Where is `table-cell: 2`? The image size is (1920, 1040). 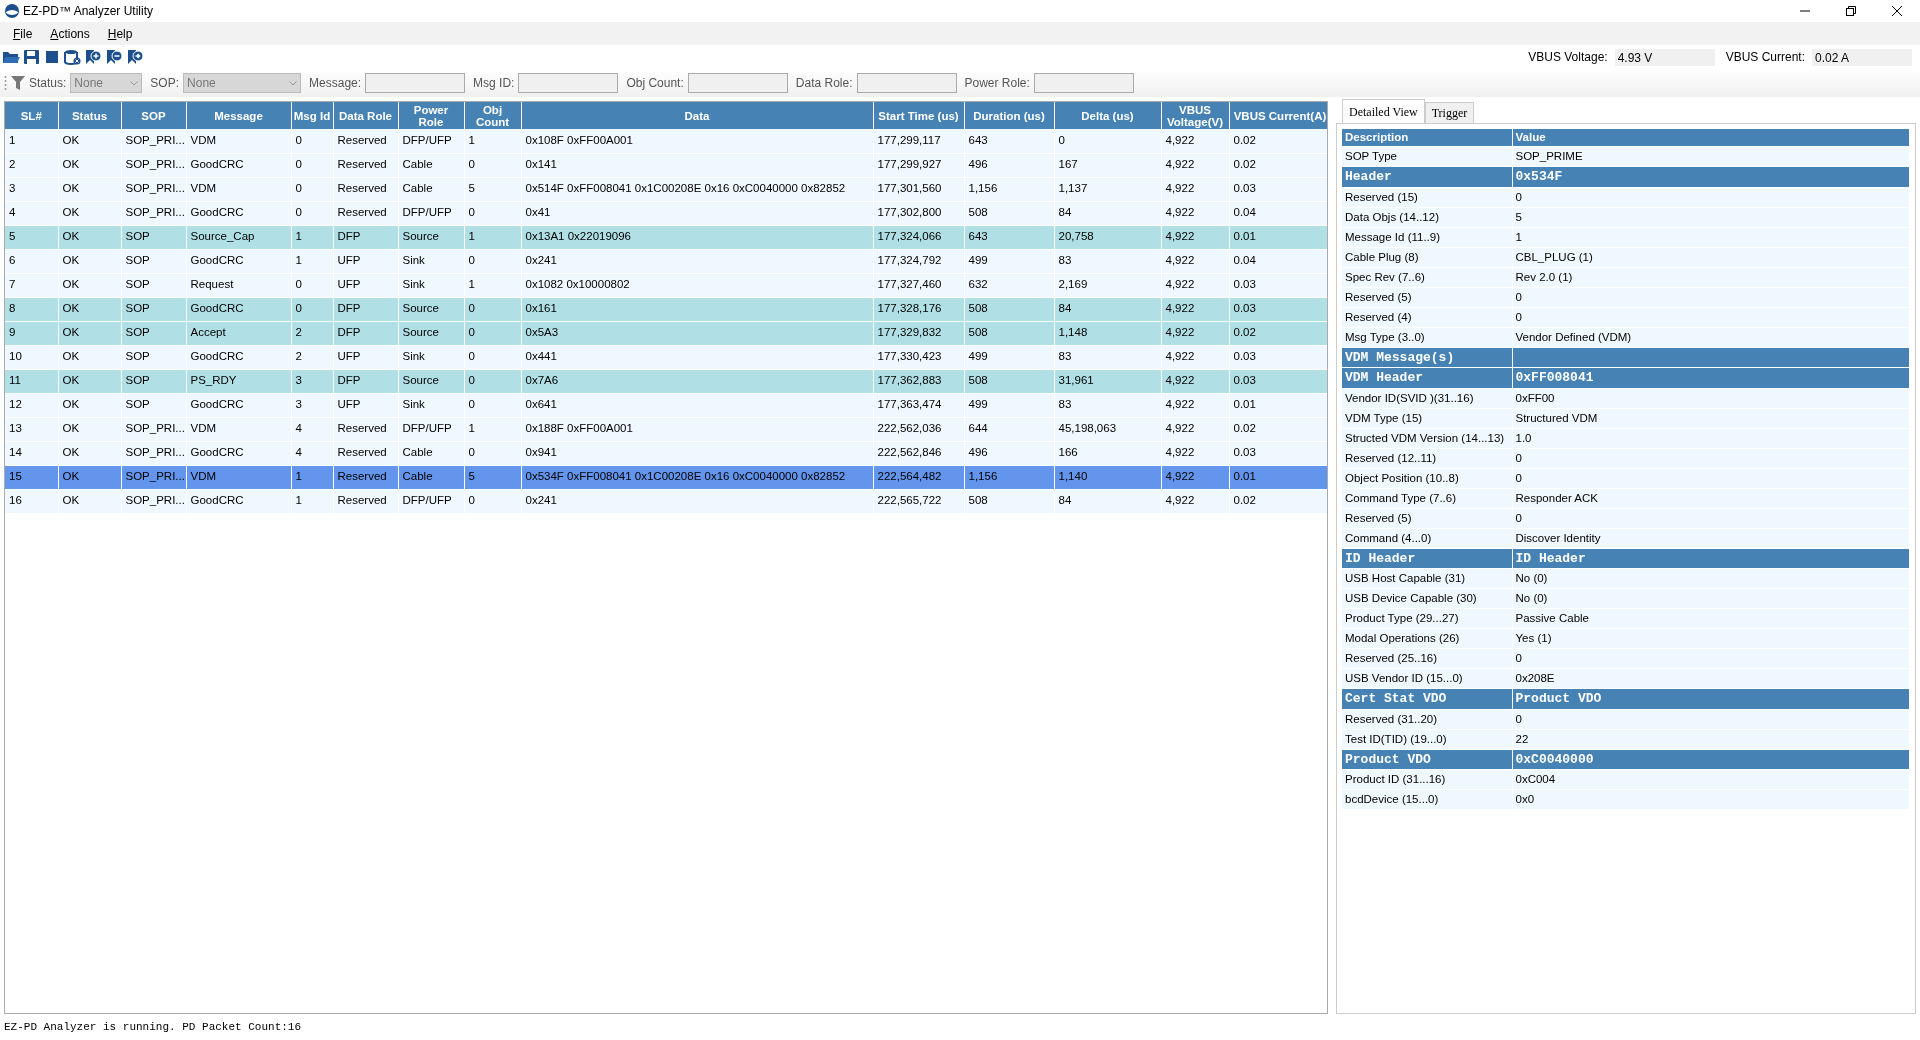
table-cell: 2 is located at coordinates (31, 165).